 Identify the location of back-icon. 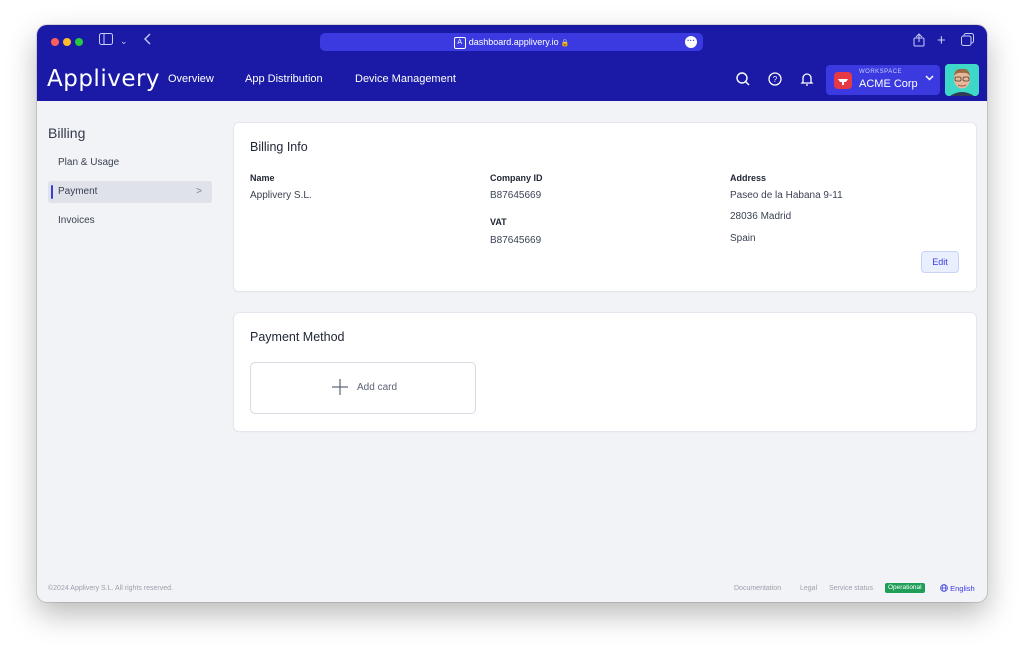
(148, 41).